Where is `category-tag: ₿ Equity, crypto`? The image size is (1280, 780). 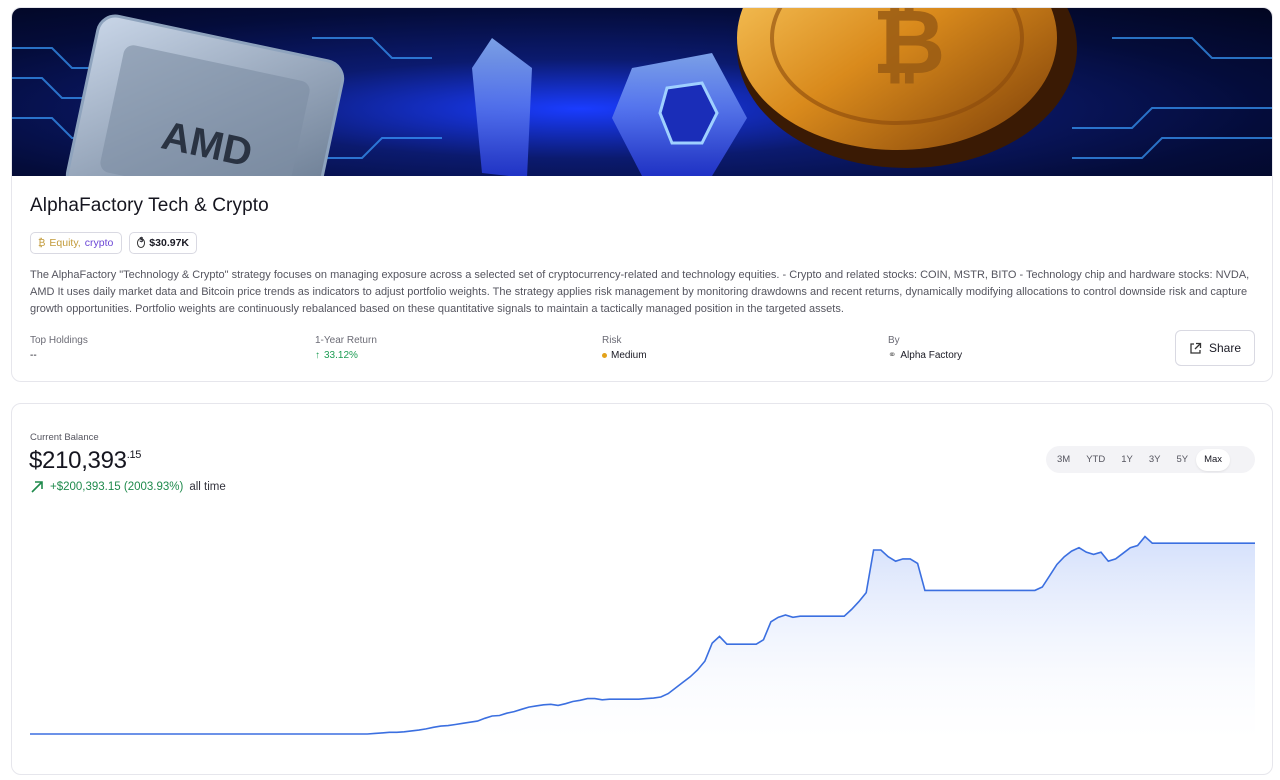 category-tag: ₿ Equity, crypto is located at coordinates (76, 243).